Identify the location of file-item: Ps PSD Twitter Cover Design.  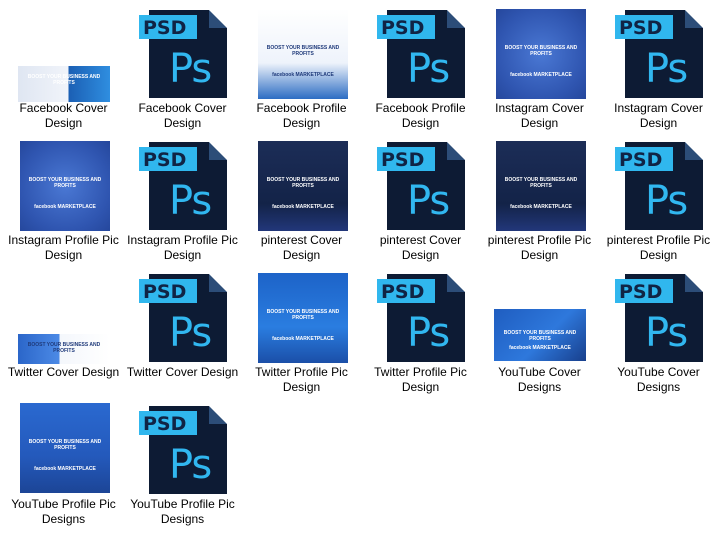
(182, 333).